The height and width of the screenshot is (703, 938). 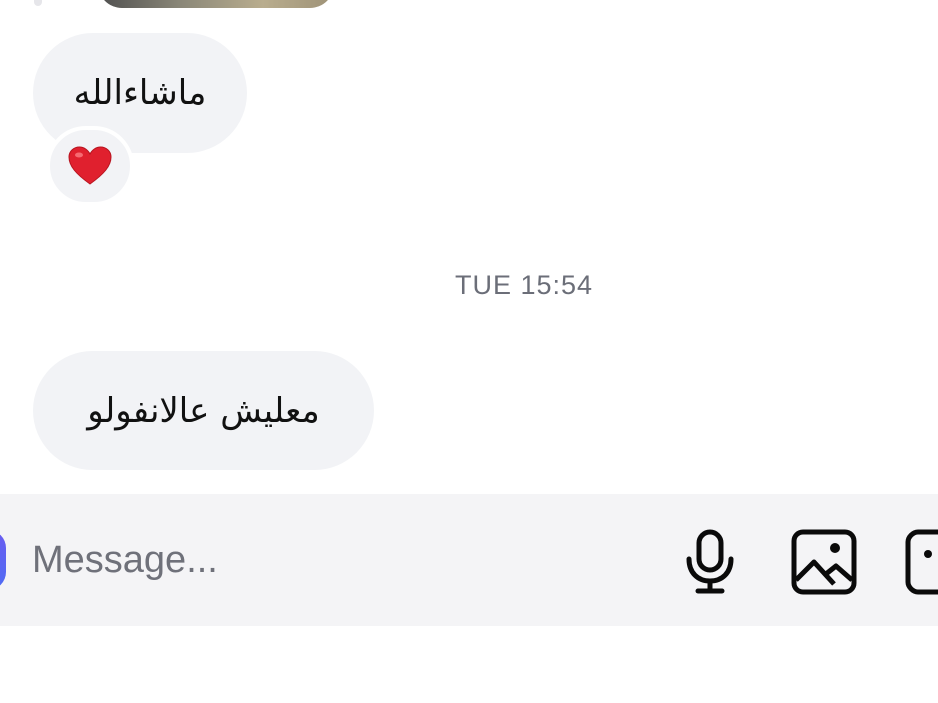 I want to click on voice-message-button, so click(x=710, y=562).